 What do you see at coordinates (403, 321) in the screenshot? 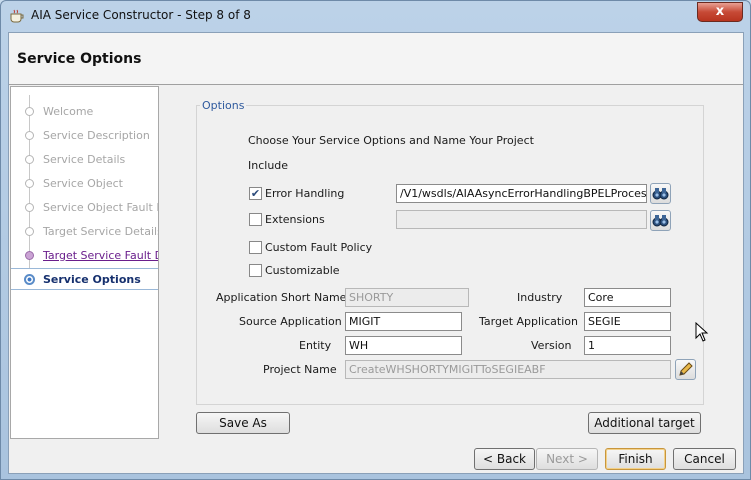
I see `source-application-field: MIGIT` at bounding box center [403, 321].